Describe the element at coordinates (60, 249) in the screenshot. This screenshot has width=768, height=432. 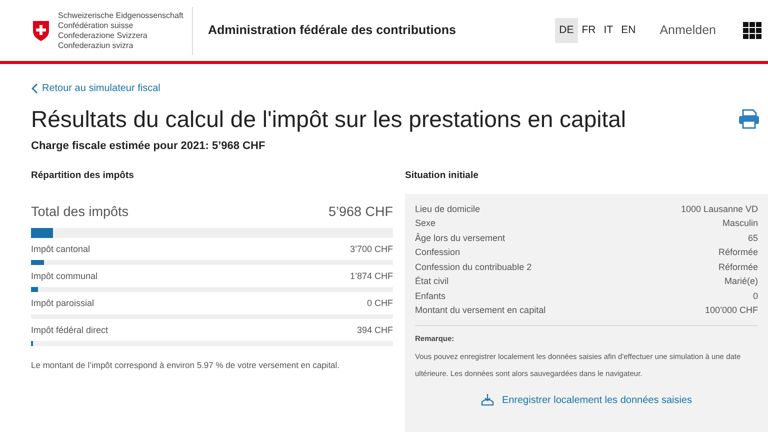
I see `tax-label: Impôt cantonal` at that location.